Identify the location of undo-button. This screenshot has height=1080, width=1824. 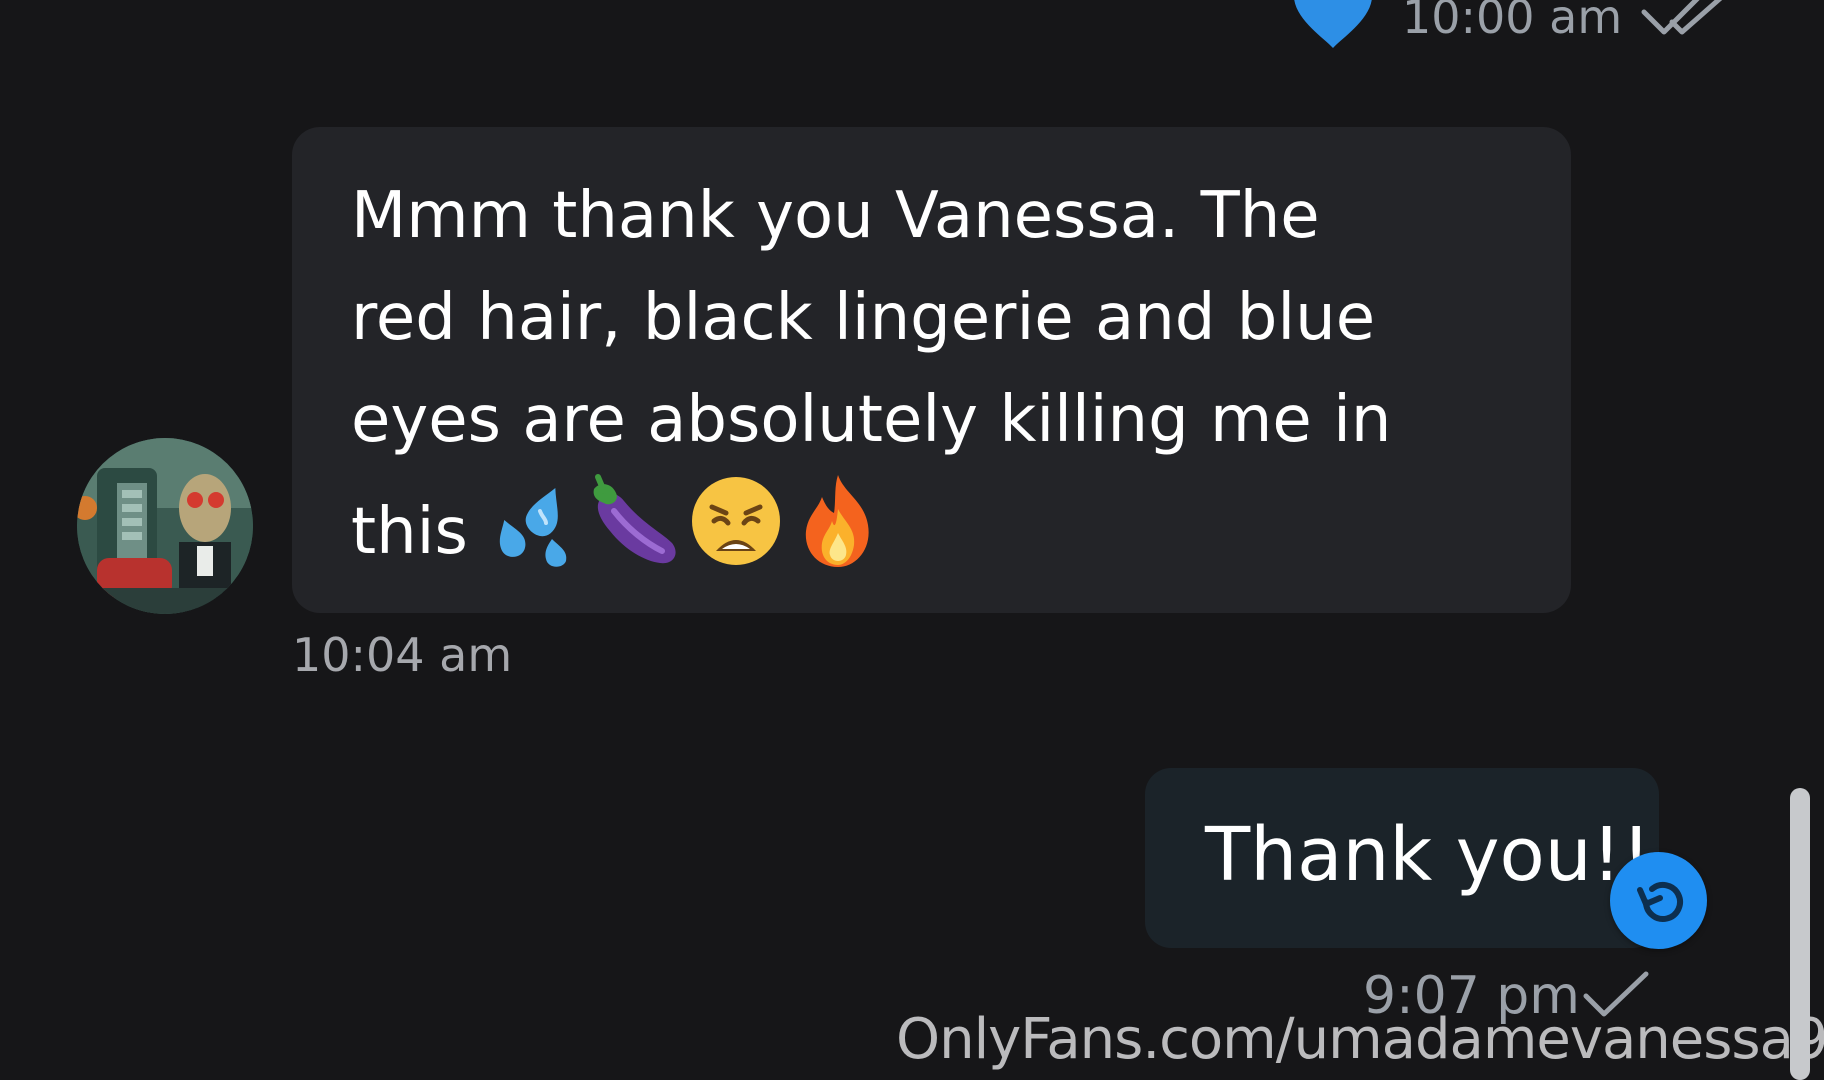
(1658, 900).